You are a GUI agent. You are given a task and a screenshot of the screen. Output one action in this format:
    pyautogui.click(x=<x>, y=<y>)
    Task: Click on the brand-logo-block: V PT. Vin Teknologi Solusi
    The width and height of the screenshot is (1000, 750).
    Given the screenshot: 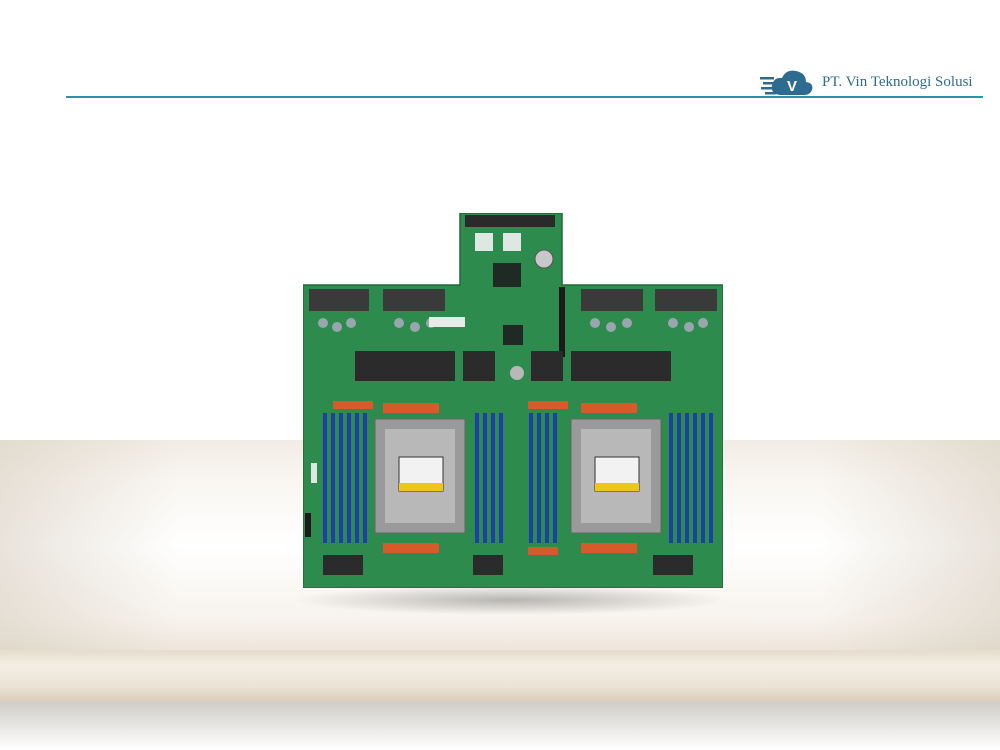 What is the action you would take?
    pyautogui.click(x=866, y=82)
    